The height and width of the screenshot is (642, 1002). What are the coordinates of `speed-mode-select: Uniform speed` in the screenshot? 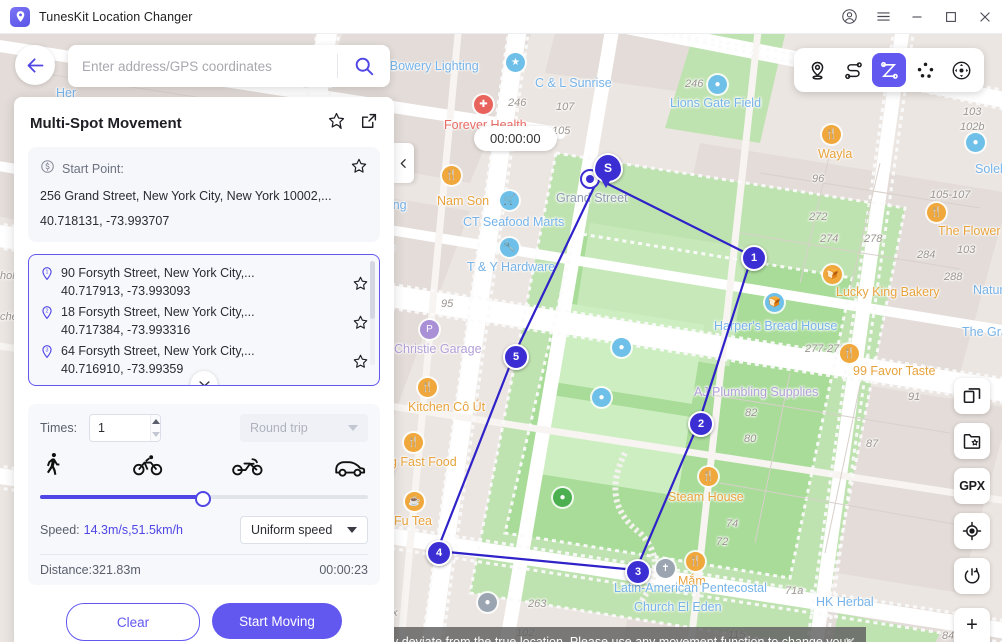 It's located at (304, 530).